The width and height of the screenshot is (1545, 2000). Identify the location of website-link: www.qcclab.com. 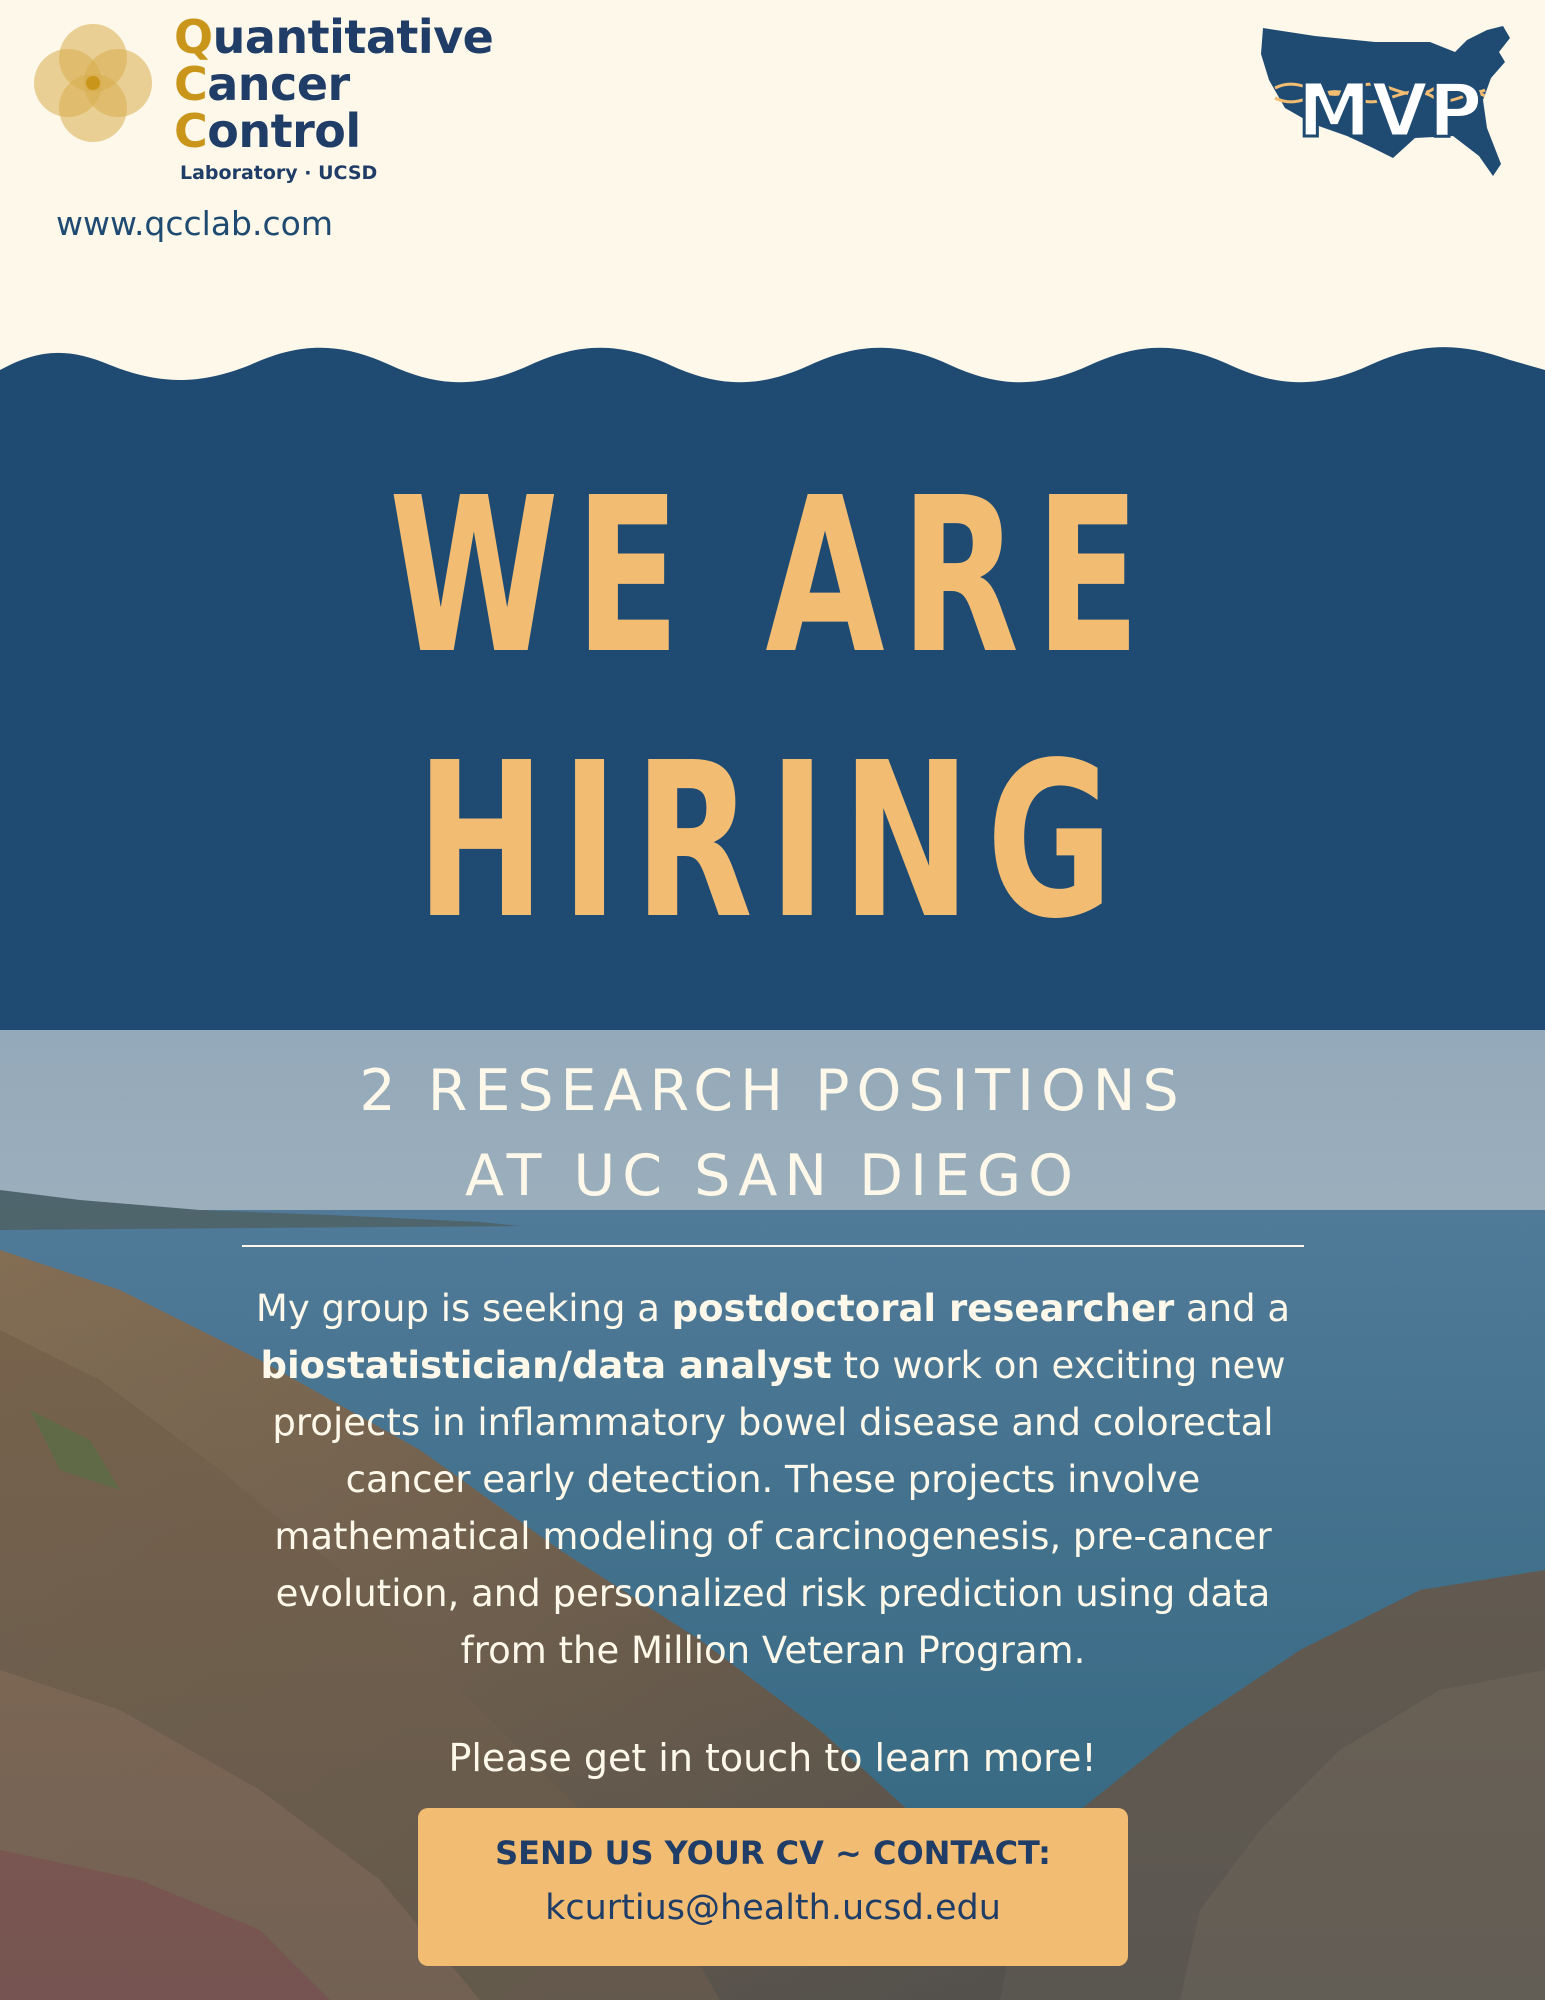
(194, 223).